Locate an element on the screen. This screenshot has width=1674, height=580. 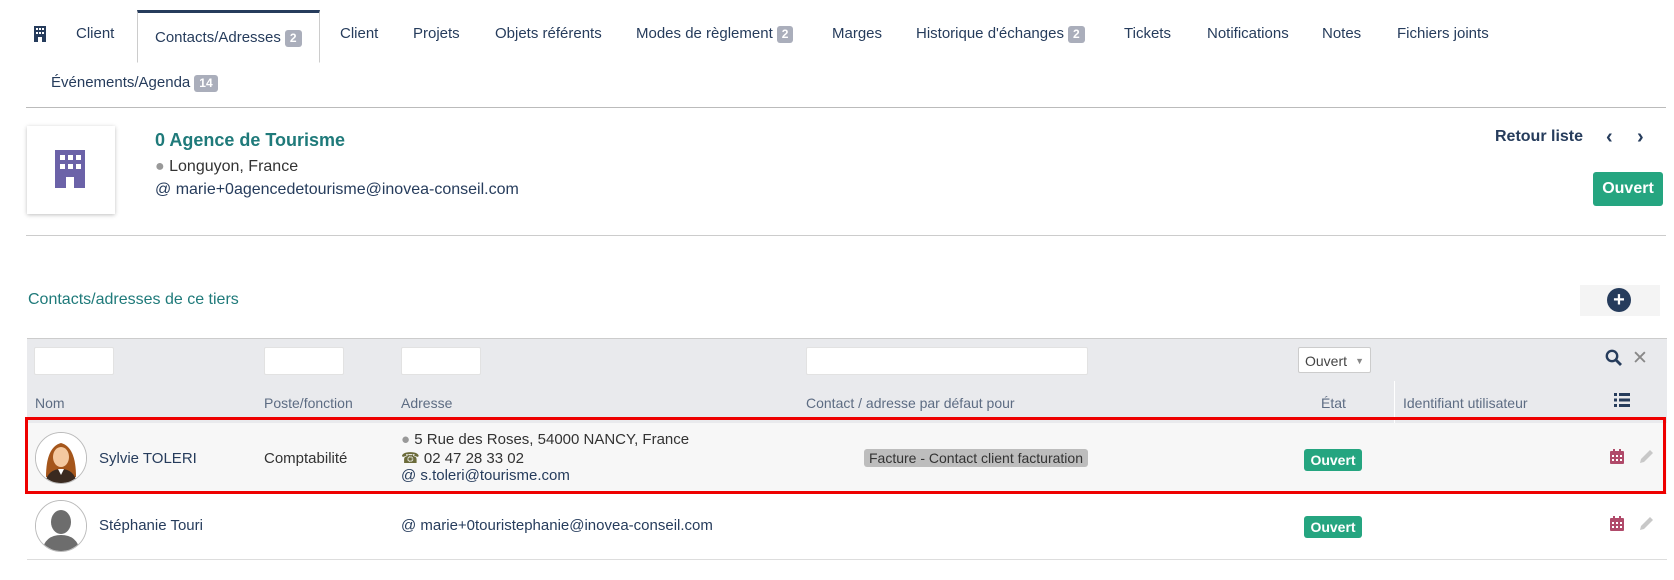
tab-label: Notes is located at coordinates (1342, 33).